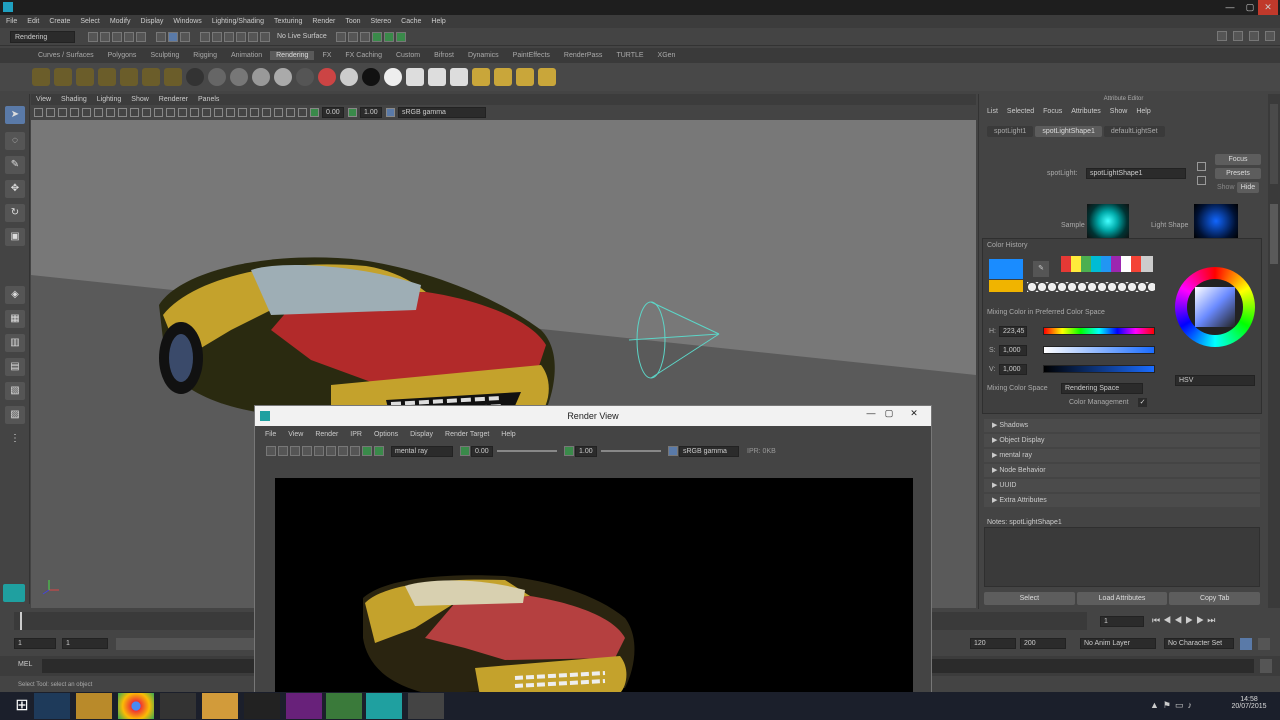  What do you see at coordinates (62, 112) in the screenshot?
I see `image-plane-icon` at bounding box center [62, 112].